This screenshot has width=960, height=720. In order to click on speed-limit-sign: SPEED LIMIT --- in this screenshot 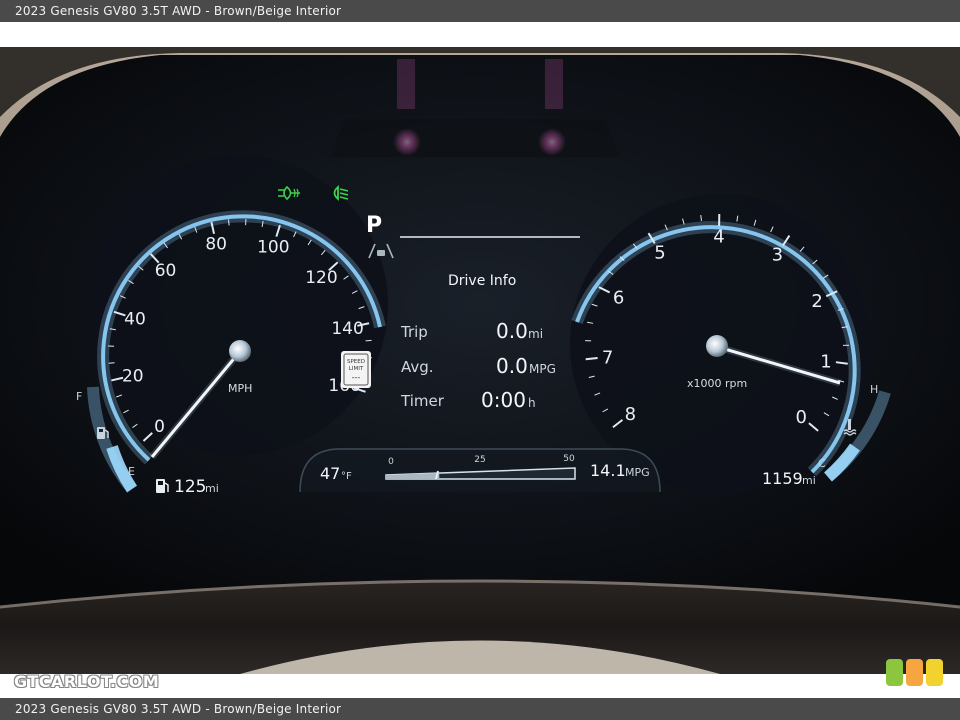, I will do `click(356, 369)`.